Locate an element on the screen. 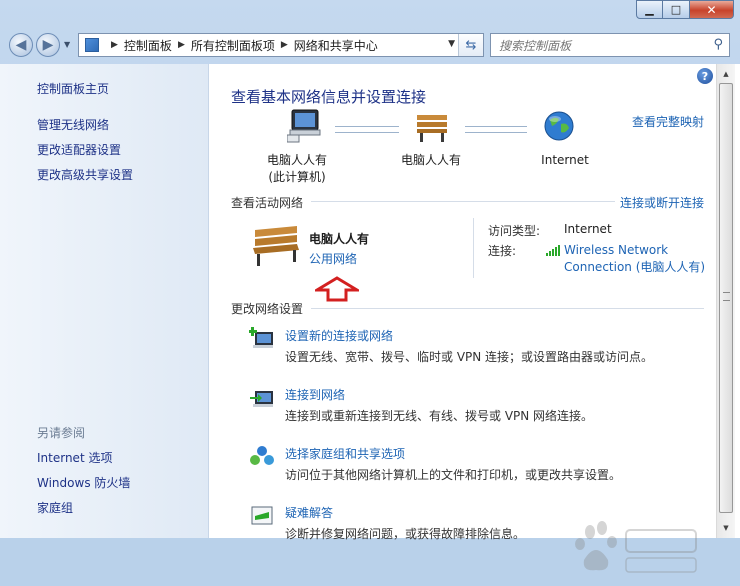 Image resolution: width=740 pixels, height=586 pixels. setup-connection-link: 设置新的连接或网络 is located at coordinates (339, 335).